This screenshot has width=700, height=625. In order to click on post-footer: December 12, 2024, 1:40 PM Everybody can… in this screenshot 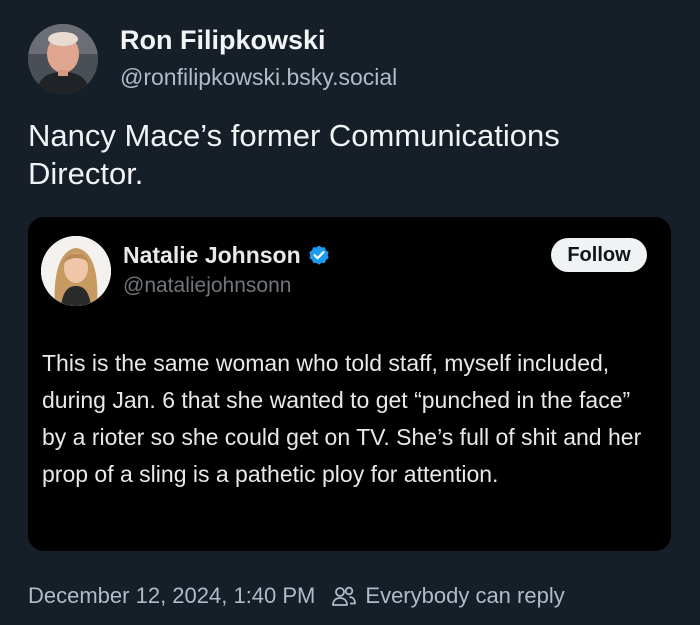, I will do `click(296, 596)`.